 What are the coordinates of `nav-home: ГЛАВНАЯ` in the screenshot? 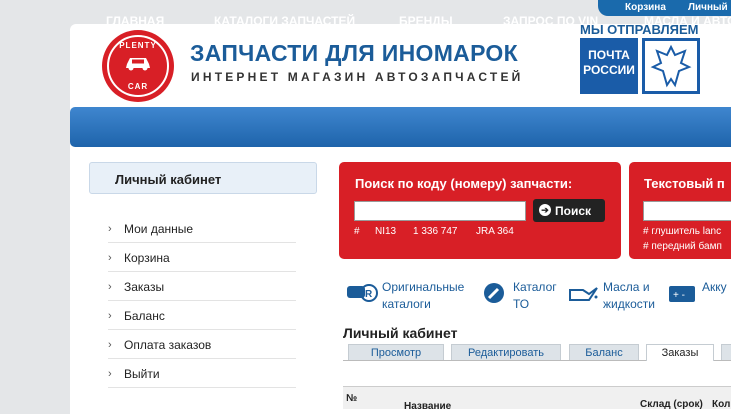 It's located at (135, 21).